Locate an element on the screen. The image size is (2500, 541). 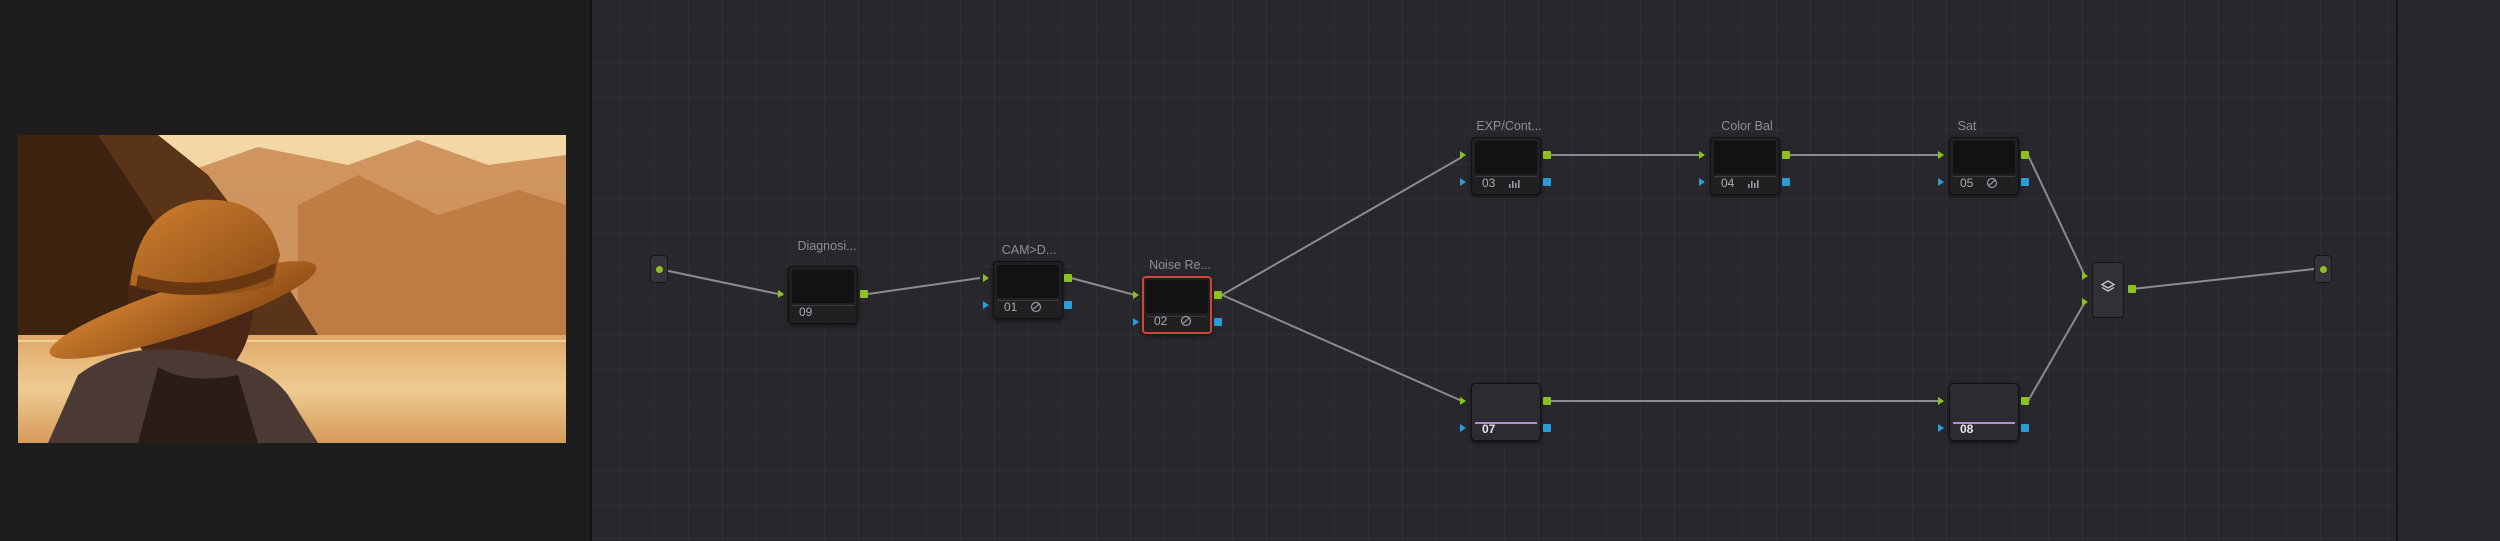
node-07-alpha-output is located at coordinates (1547, 428).